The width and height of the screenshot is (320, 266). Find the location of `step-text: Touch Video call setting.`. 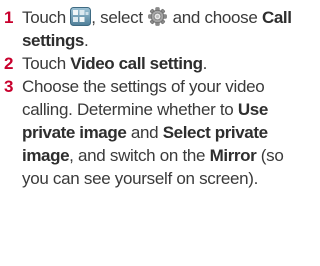

step-text: Touch Video call setting. is located at coordinates (159, 63).